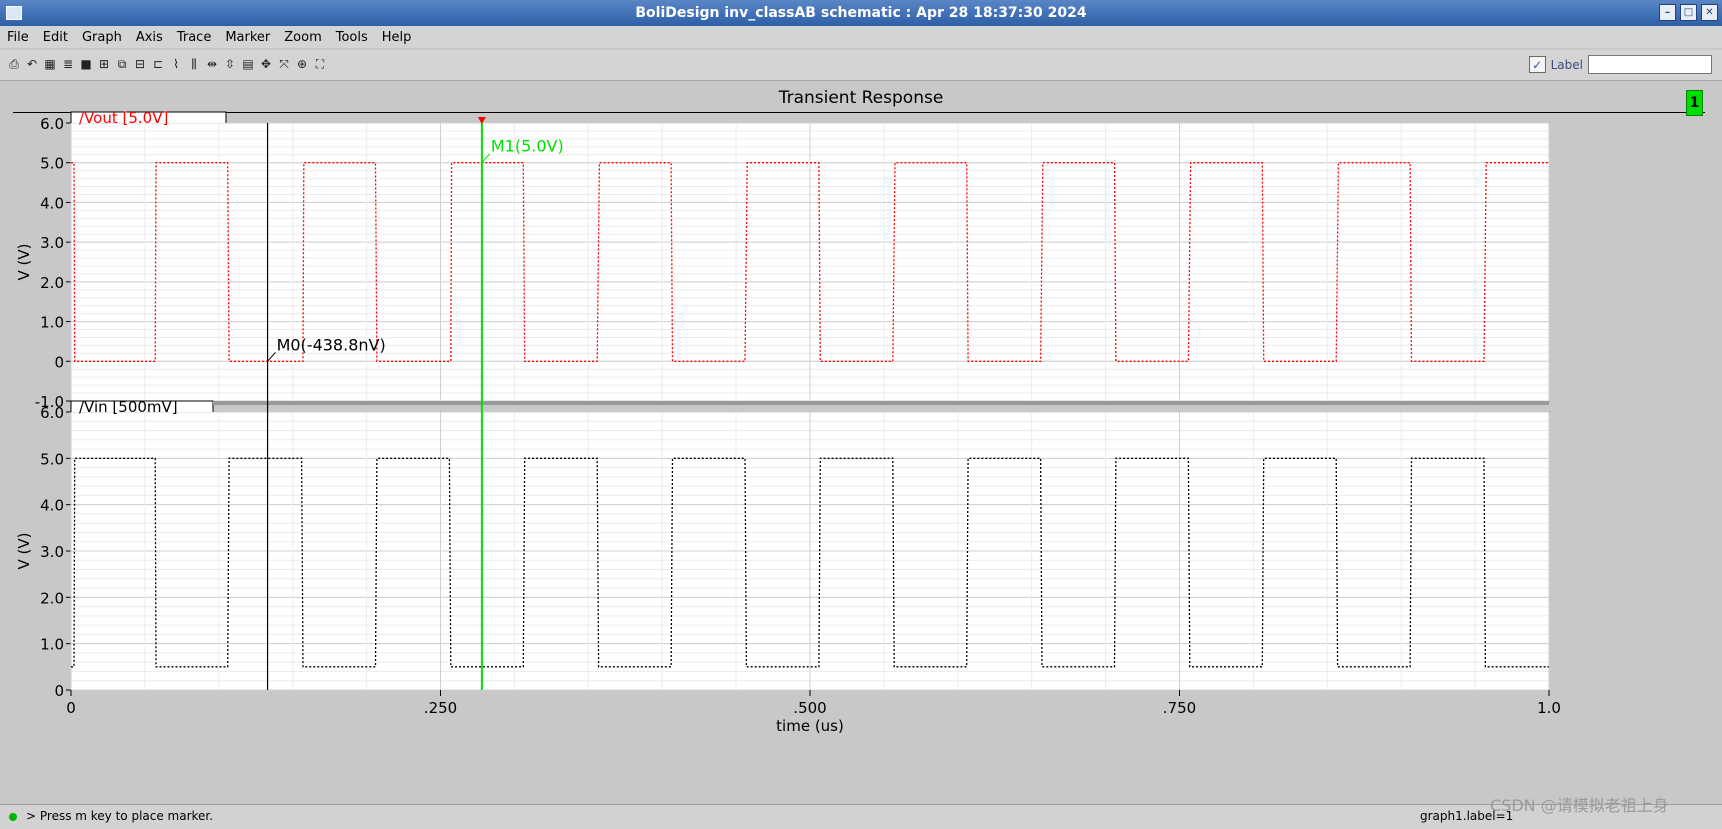 The height and width of the screenshot is (829, 1722). Describe the element at coordinates (158, 64) in the screenshot. I see `split-icon: ⊏` at that location.